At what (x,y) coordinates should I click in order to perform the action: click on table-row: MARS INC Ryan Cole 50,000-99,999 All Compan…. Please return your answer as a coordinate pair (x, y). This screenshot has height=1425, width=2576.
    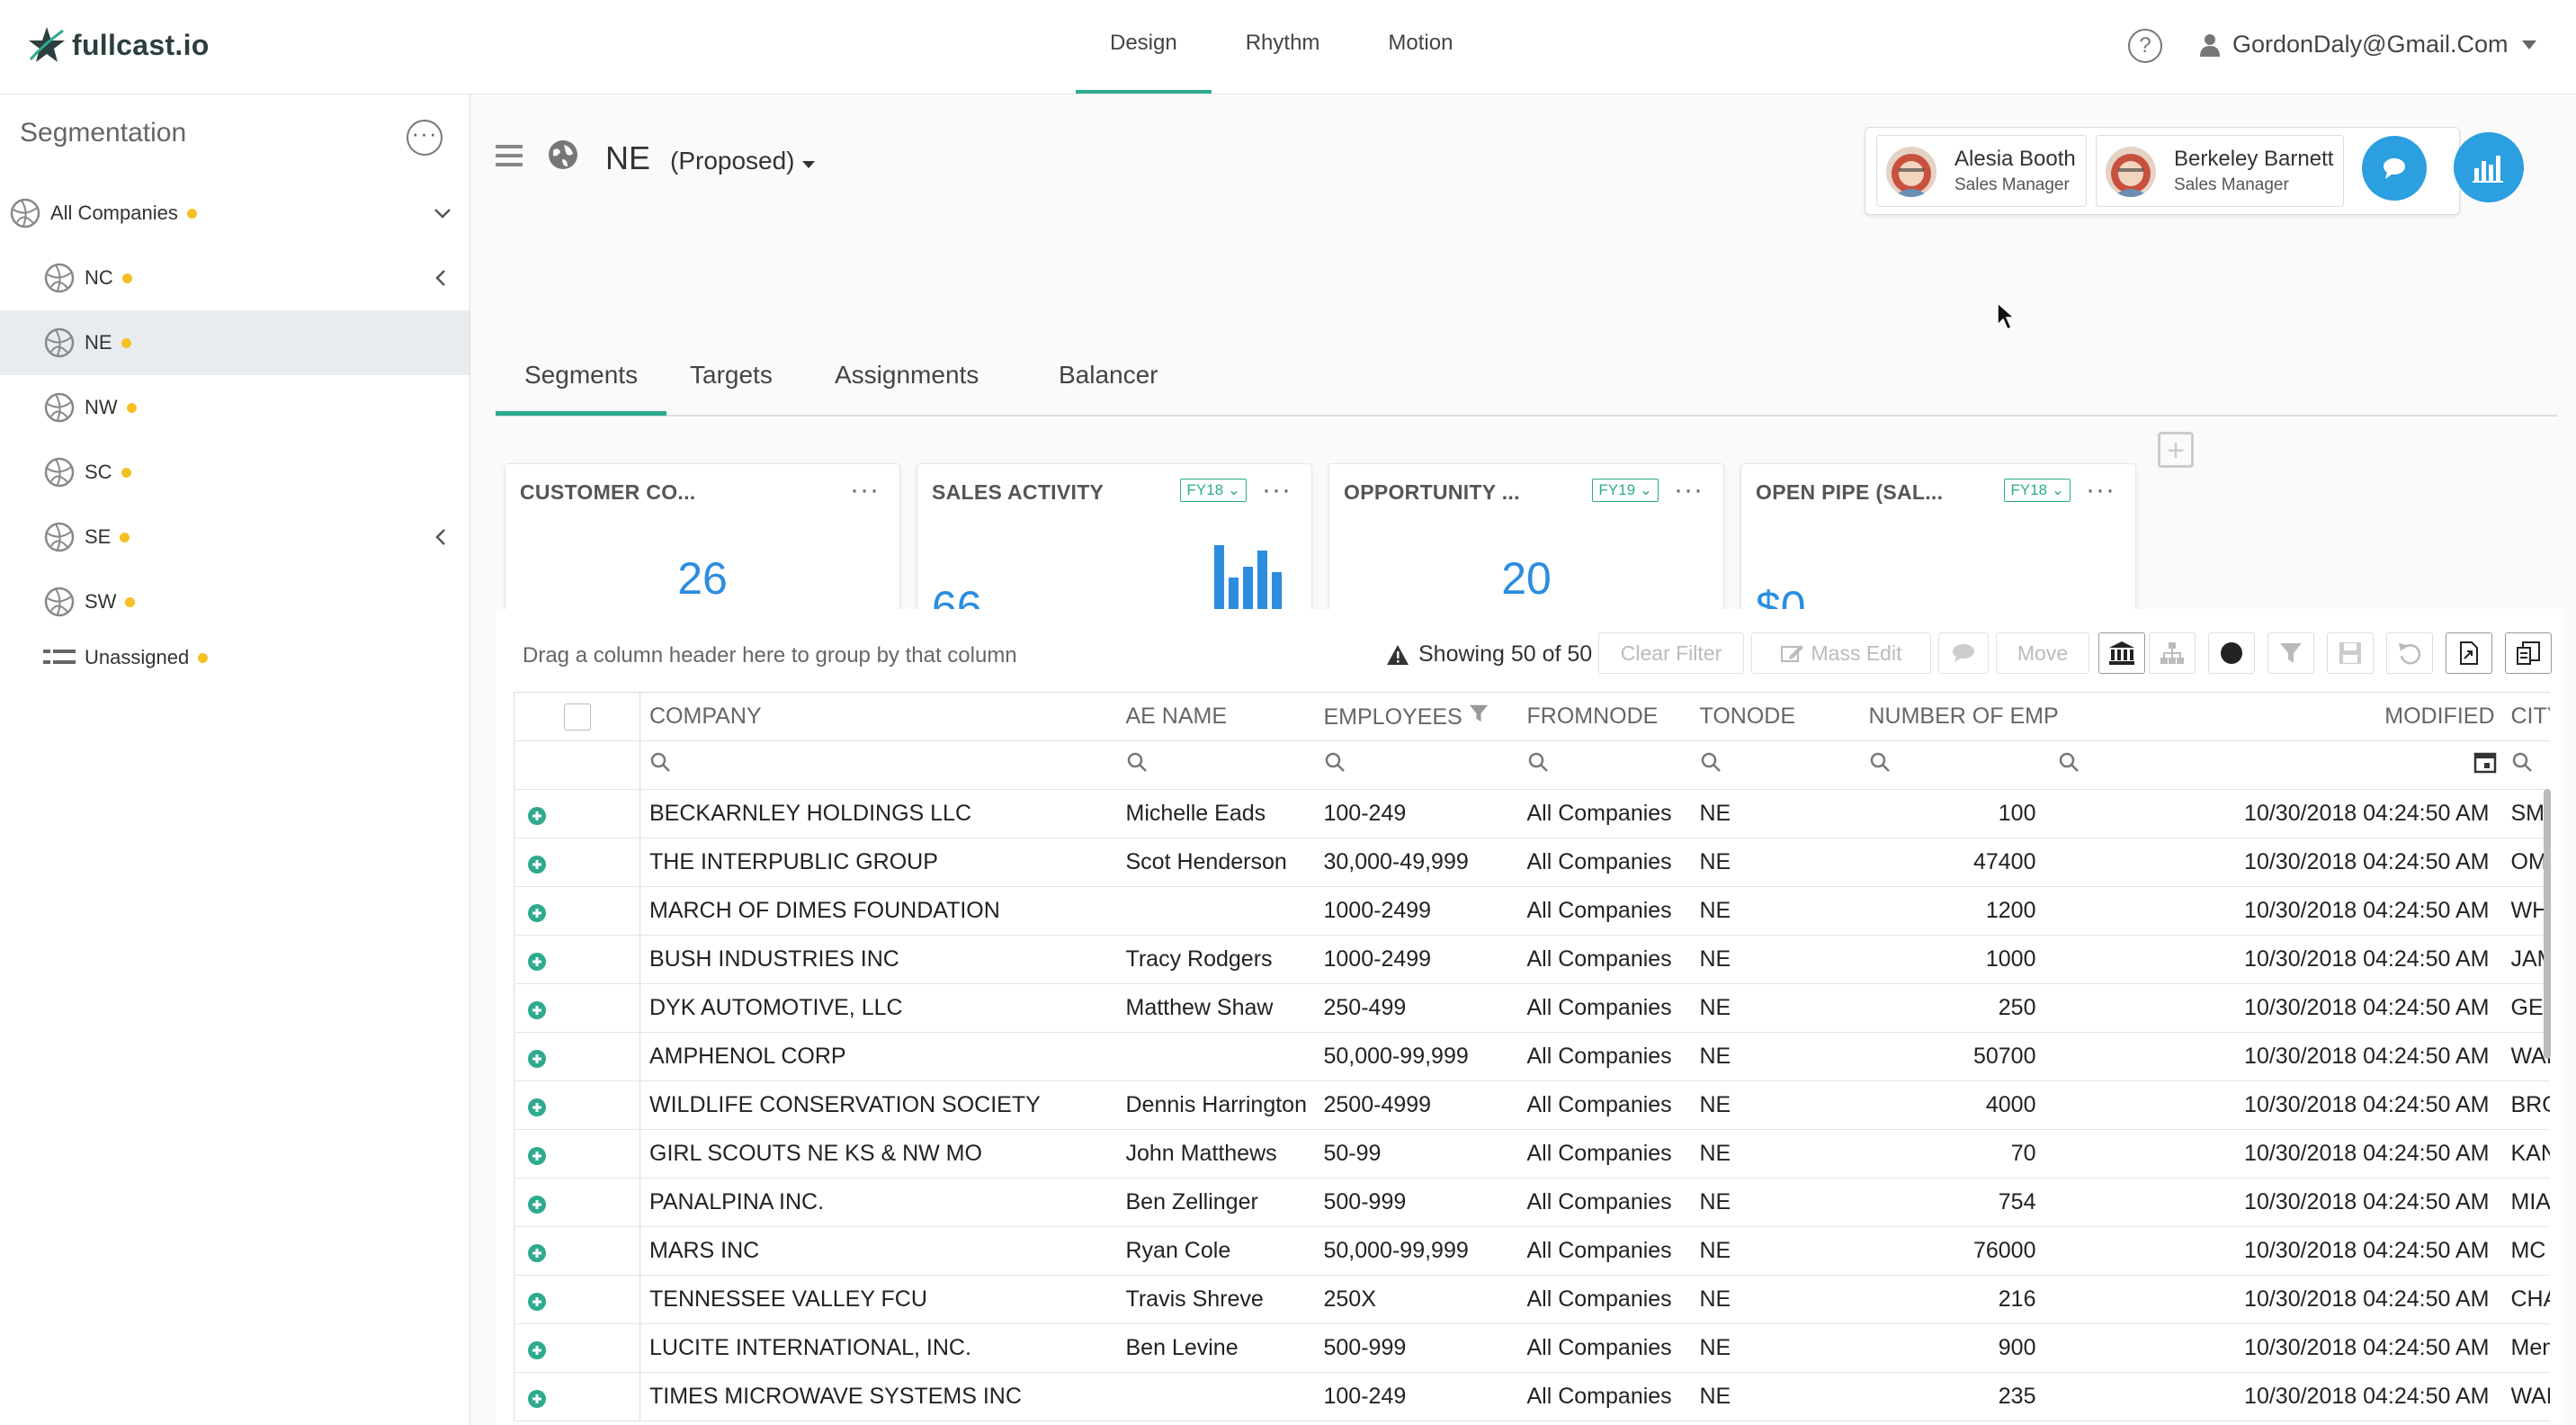
    Looking at the image, I should click on (1532, 1251).